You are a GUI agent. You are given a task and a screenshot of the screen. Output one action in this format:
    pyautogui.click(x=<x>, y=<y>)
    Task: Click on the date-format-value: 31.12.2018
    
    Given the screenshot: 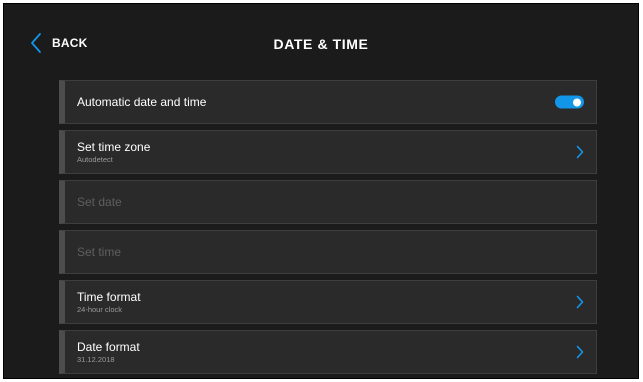 What is the action you would take?
    pyautogui.click(x=96, y=359)
    